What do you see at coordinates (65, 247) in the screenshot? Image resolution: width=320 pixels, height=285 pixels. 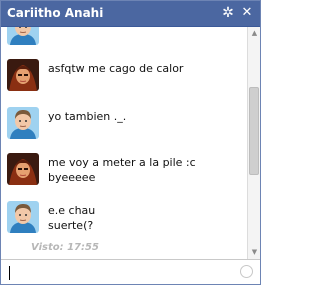 I see `seen-status: Visto: 17:55` at bounding box center [65, 247].